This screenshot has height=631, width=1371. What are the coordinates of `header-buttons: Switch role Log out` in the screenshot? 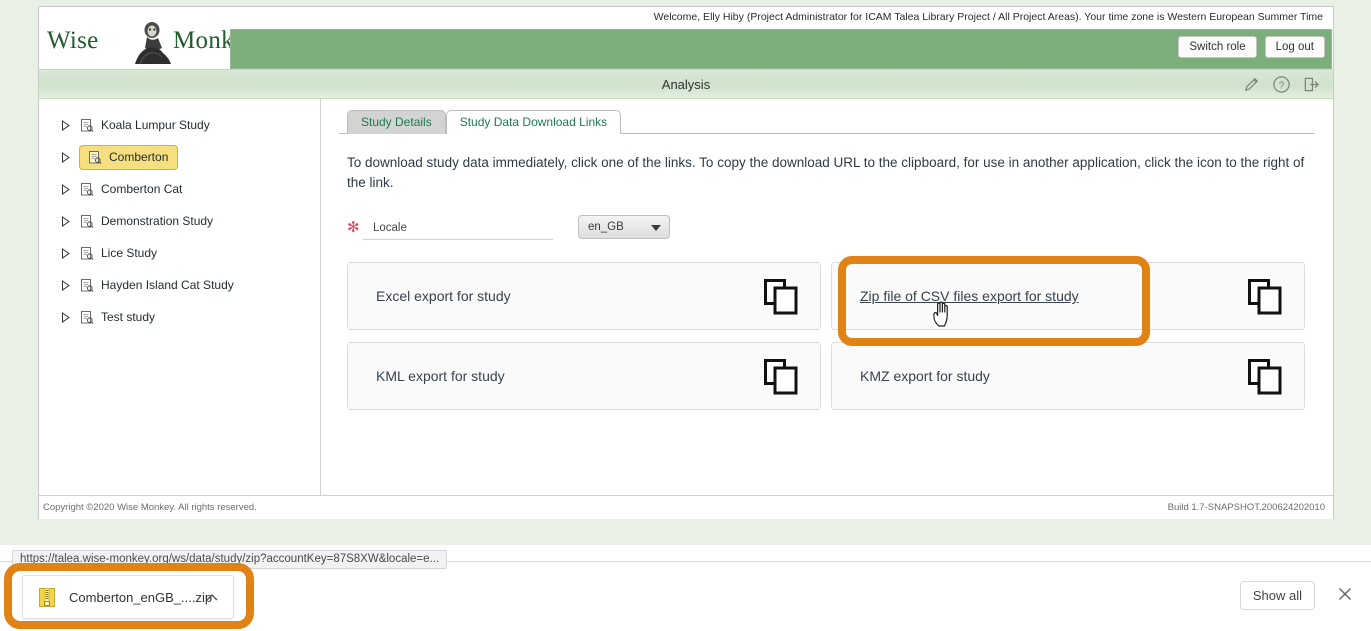 It's located at (1251, 47).